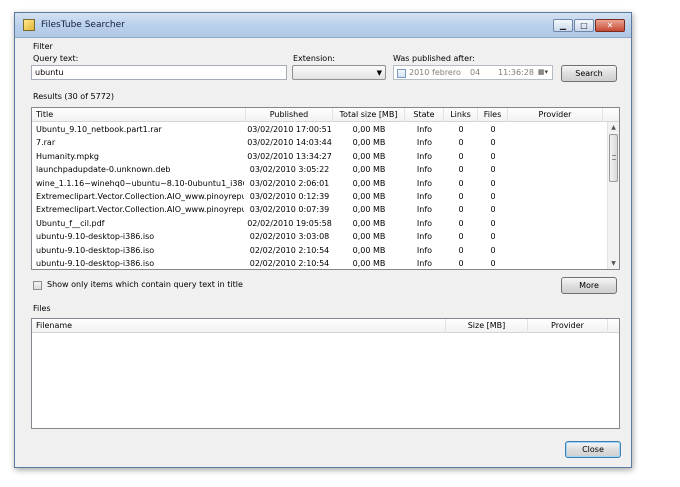  What do you see at coordinates (419, 72) in the screenshot?
I see `date-year: 2010` at bounding box center [419, 72].